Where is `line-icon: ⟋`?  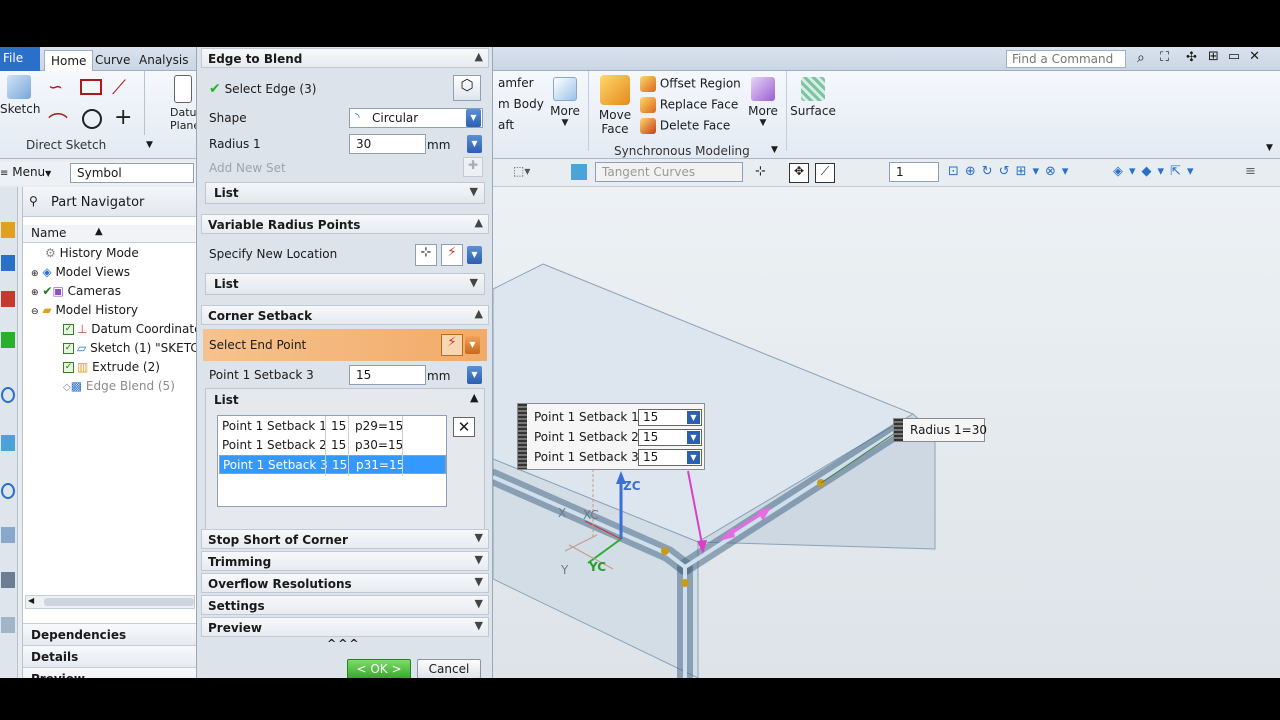
line-icon: ⟋ is located at coordinates (119, 87).